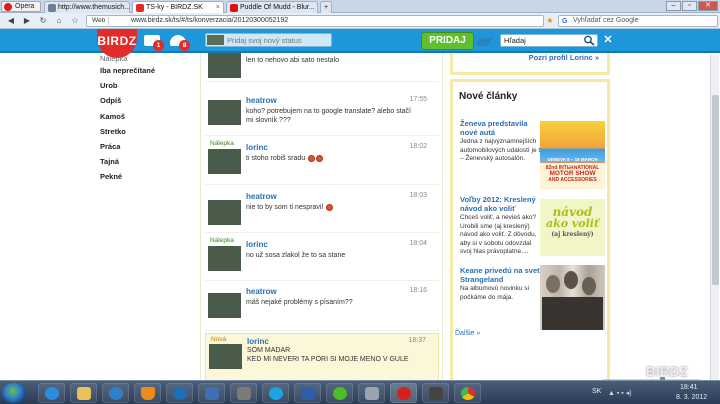 Image resolution: width=720 pixels, height=404 pixels. Describe the element at coordinates (550, 21) in the screenshot. I see `star-icon: ★` at that location.